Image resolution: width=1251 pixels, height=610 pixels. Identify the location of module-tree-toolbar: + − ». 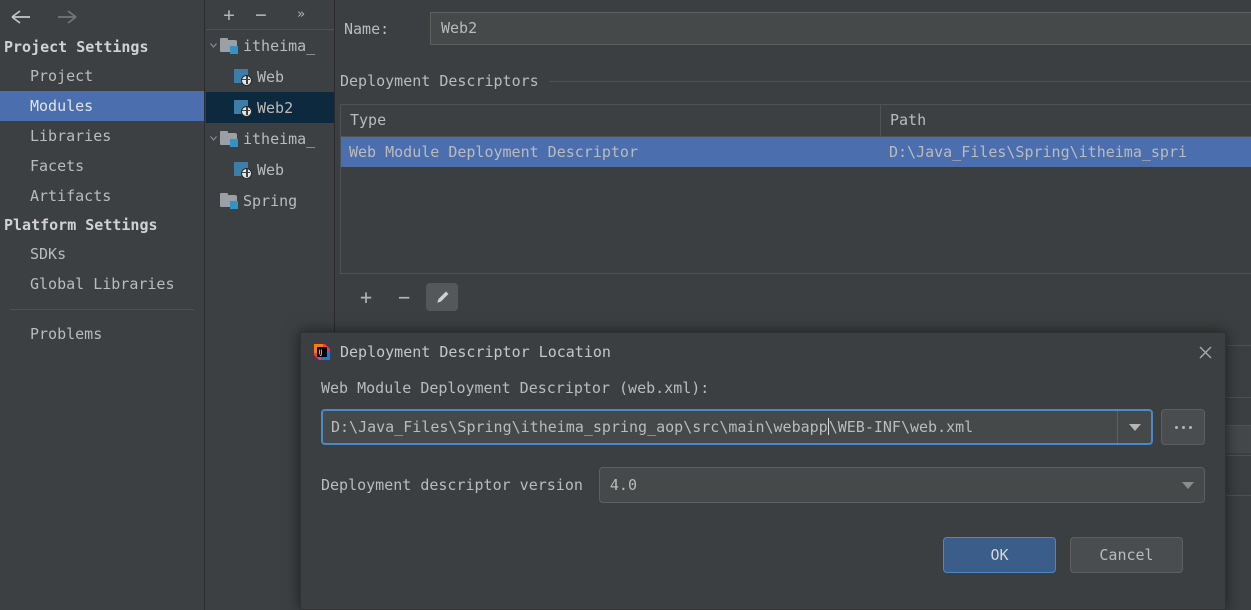
(270, 15).